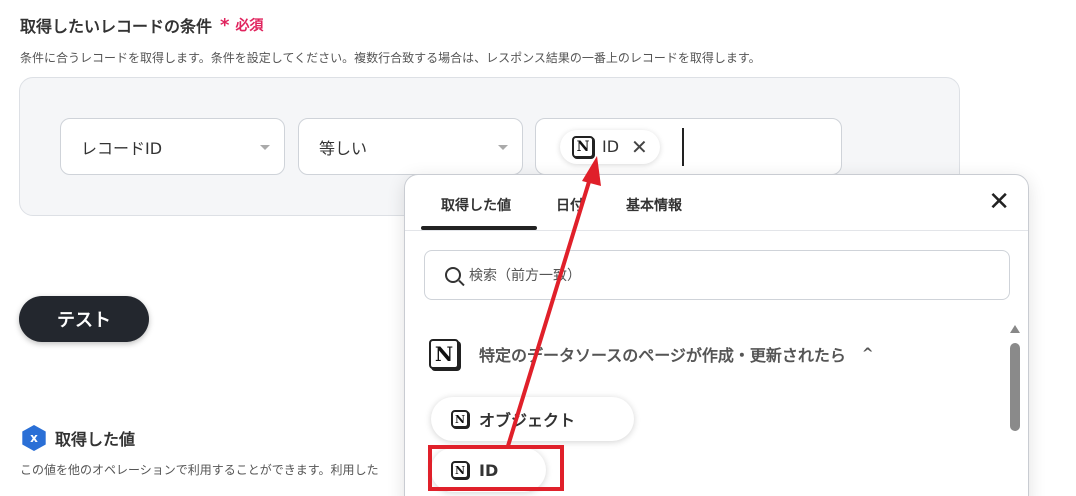  What do you see at coordinates (225, 25) in the screenshot?
I see `required-star: *` at bounding box center [225, 25].